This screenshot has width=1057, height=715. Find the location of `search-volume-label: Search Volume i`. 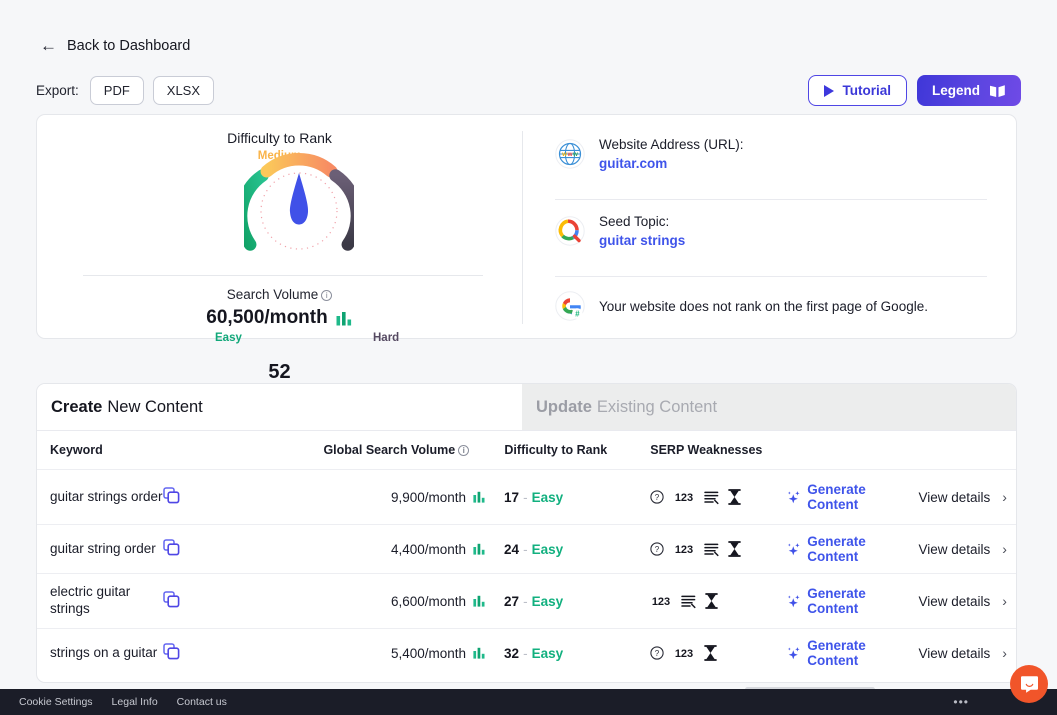

search-volume-label: Search Volume i is located at coordinates (279, 294).